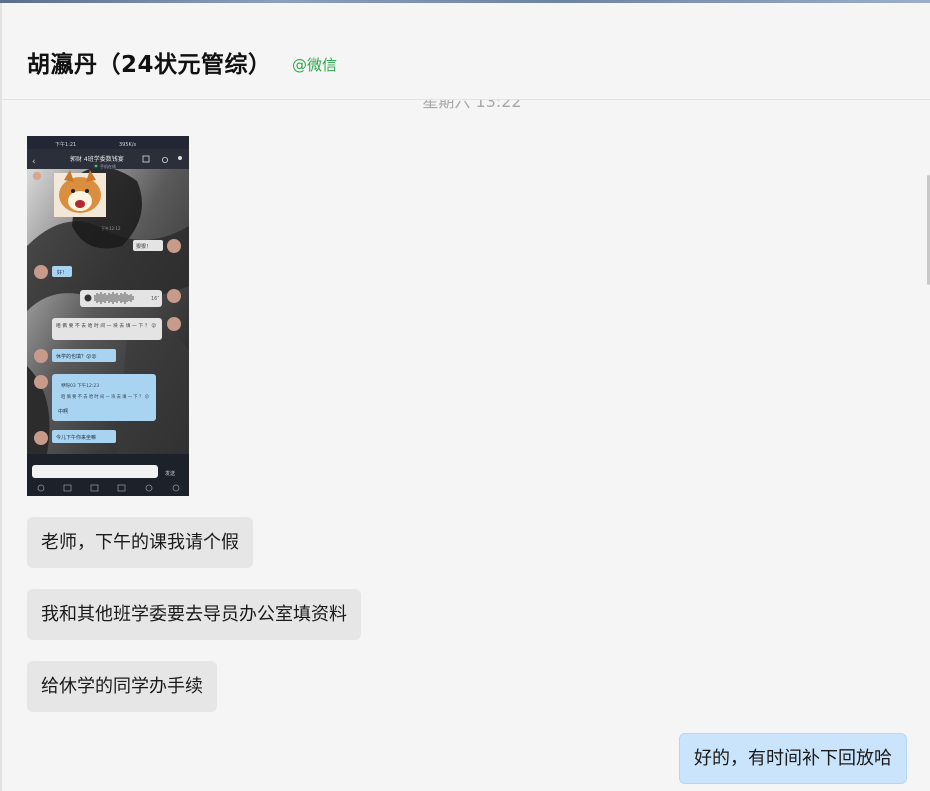  Describe the element at coordinates (143, 246) in the screenshot. I see `inner-text-1: 狠狠！` at that location.